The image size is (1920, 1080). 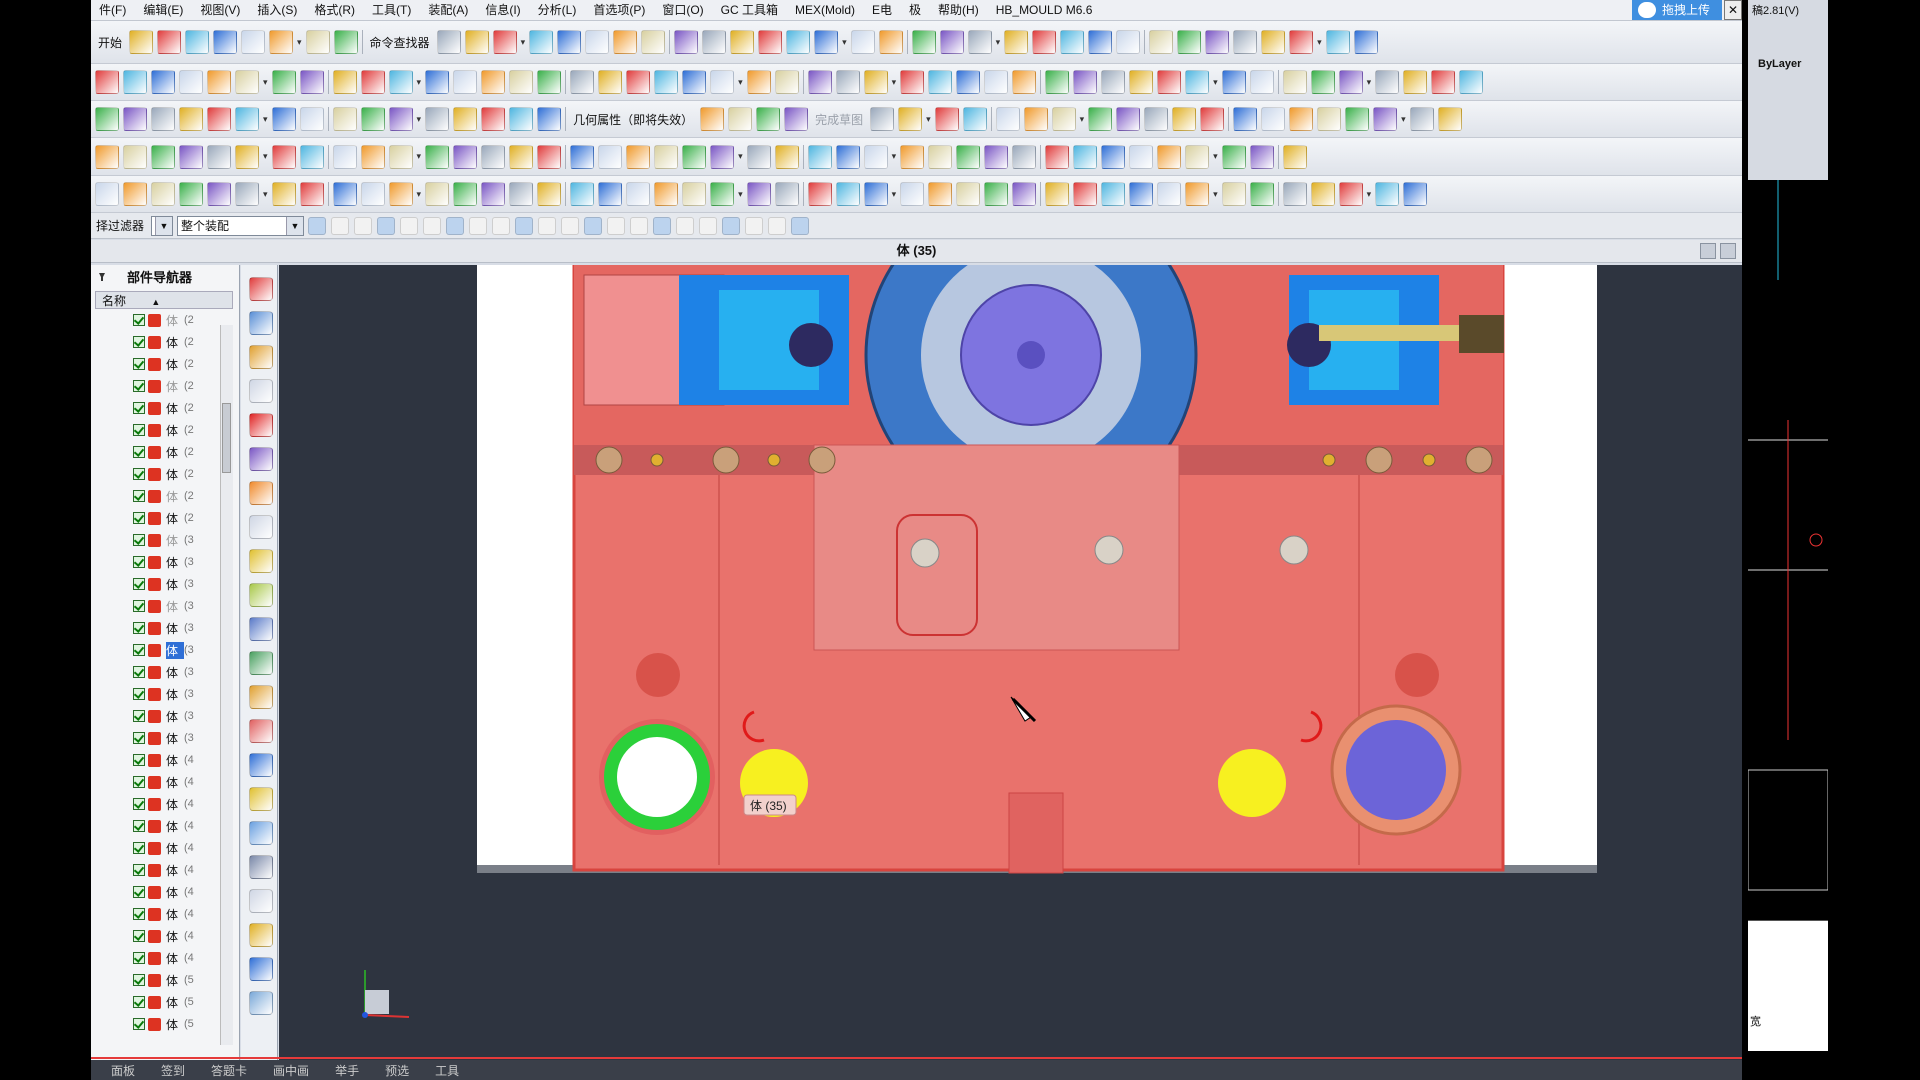 I want to click on taskbar-tab: 画中画, so click(x=291, y=1070).